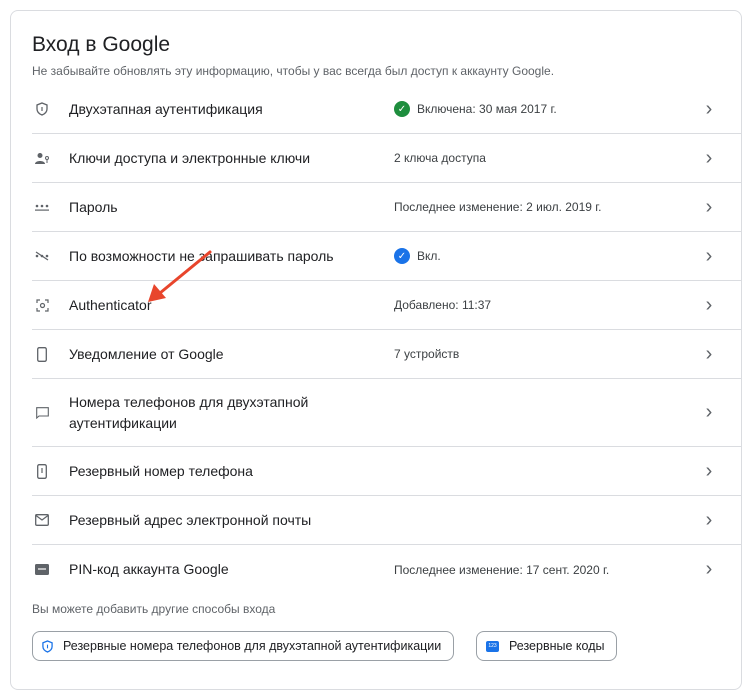 The height and width of the screenshot is (690, 750). What do you see at coordinates (190, 157) in the screenshot?
I see `row-label: Ключи доступа и электронные ключи` at bounding box center [190, 157].